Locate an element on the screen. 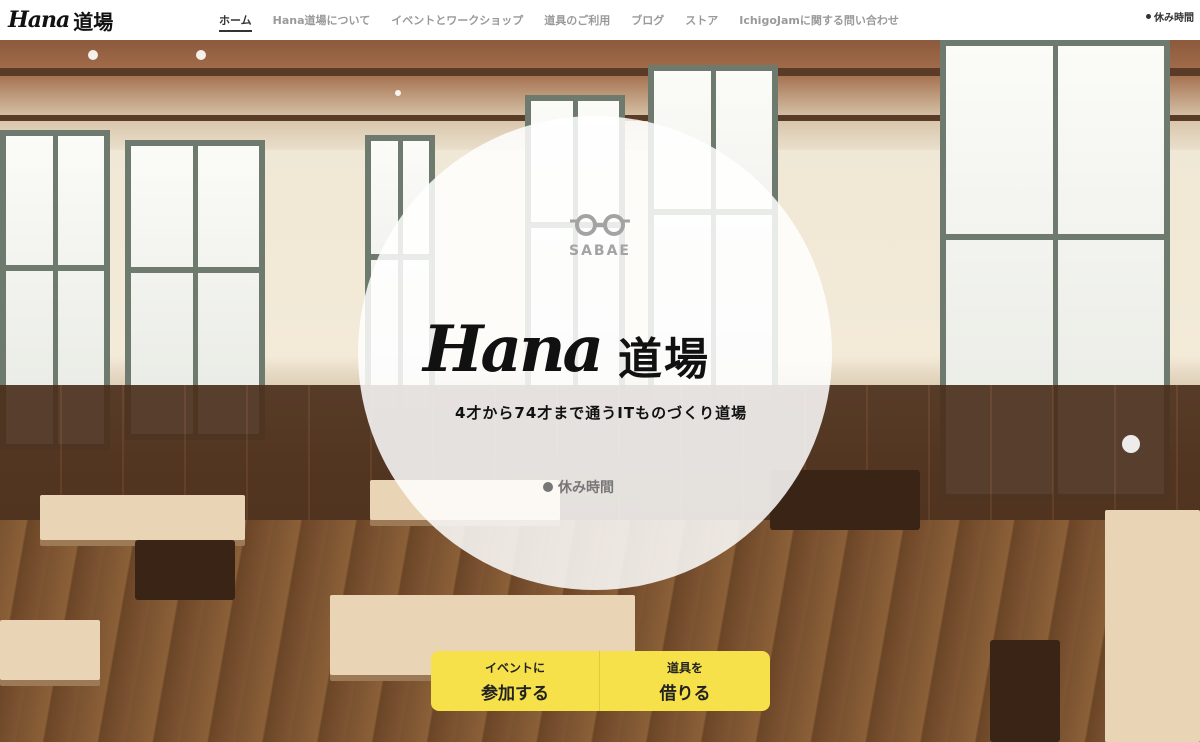 This screenshot has height=742, width=1200. hero-tagline: 4才から74才まで通うITものづくり道場 is located at coordinates (601, 413).